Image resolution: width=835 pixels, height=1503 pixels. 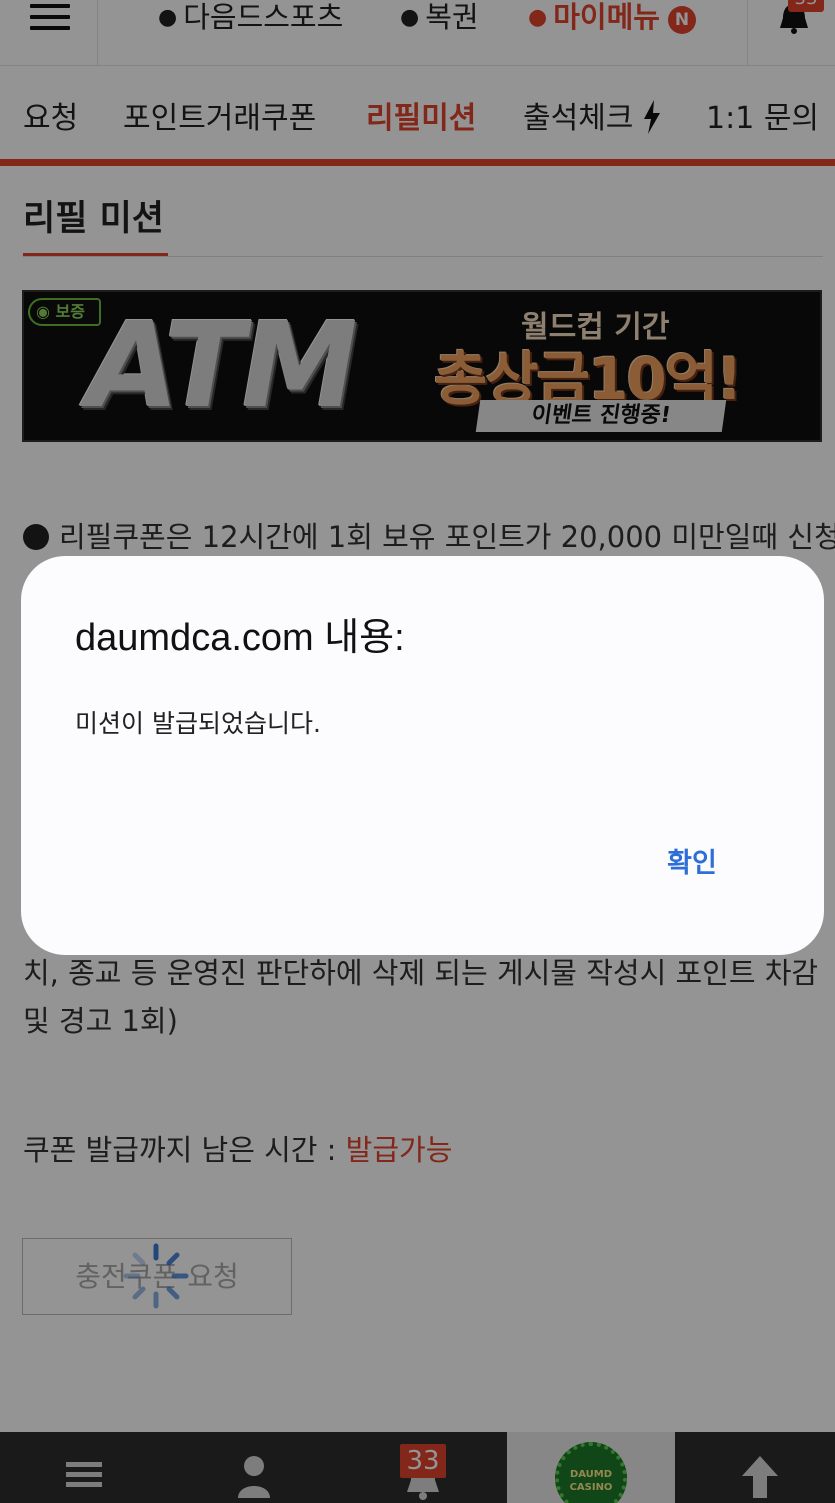 What do you see at coordinates (692, 864) in the screenshot?
I see `ok-button: 확인` at bounding box center [692, 864].